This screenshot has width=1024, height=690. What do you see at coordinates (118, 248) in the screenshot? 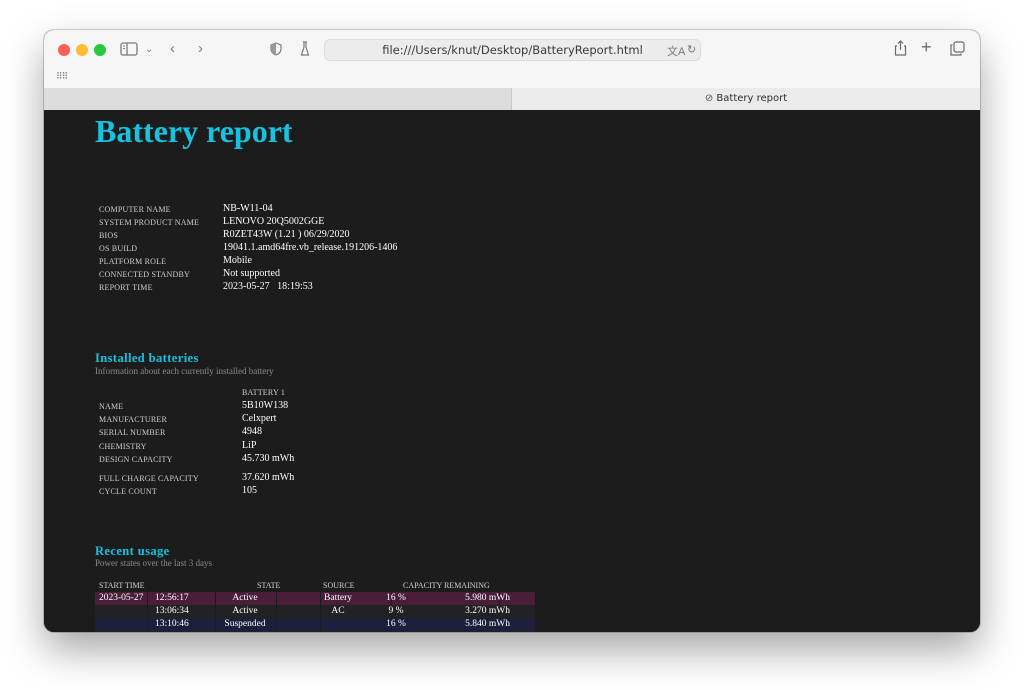
I see `info-label: OS BUILD` at bounding box center [118, 248].